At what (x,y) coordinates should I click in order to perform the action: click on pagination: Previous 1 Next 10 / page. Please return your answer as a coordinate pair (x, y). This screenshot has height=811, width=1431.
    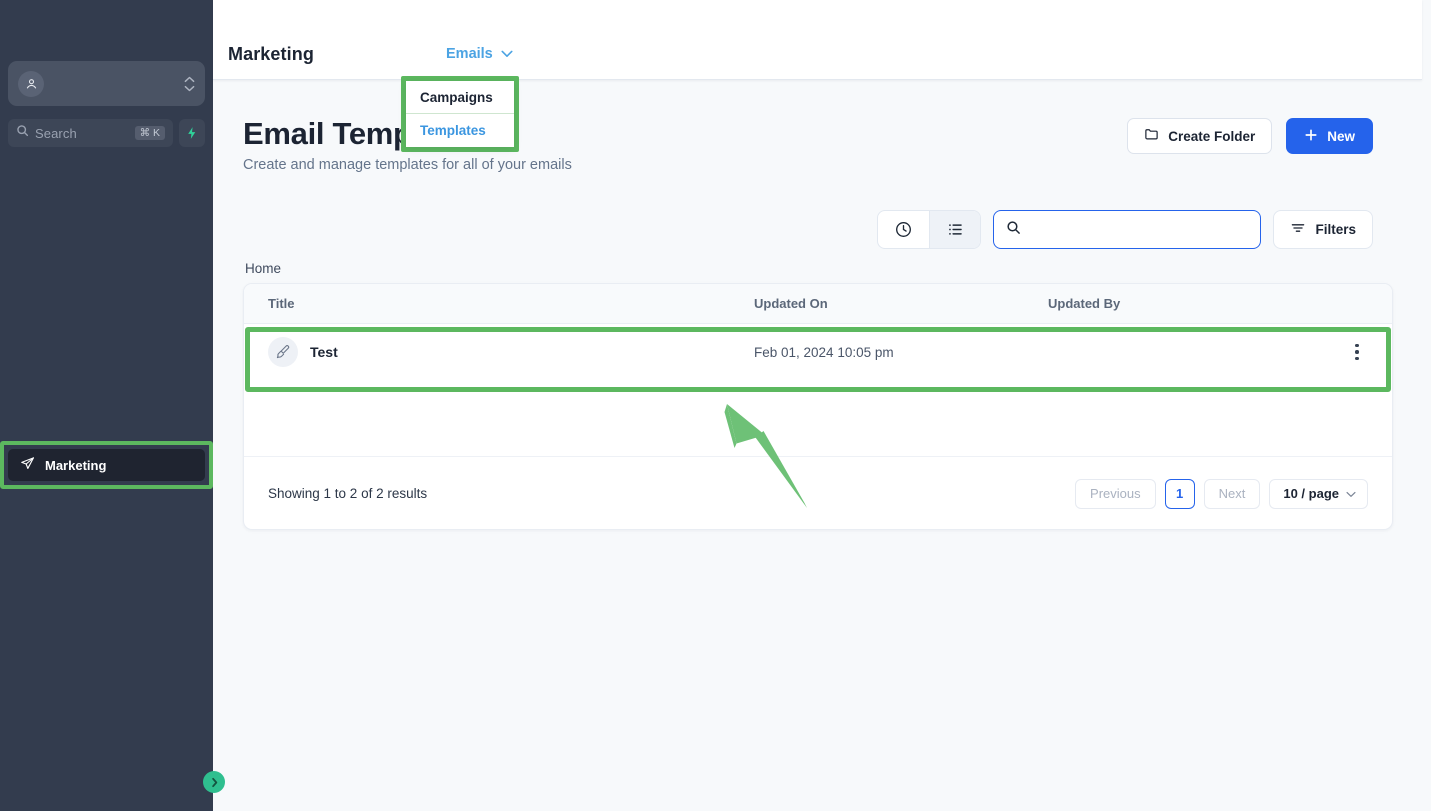
    Looking at the image, I should click on (1221, 493).